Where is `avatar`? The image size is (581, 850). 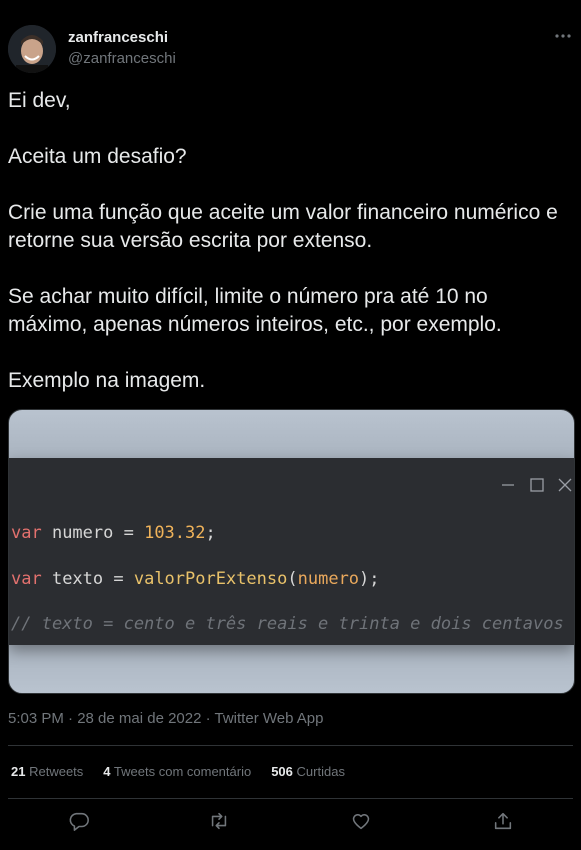
avatar is located at coordinates (32, 49).